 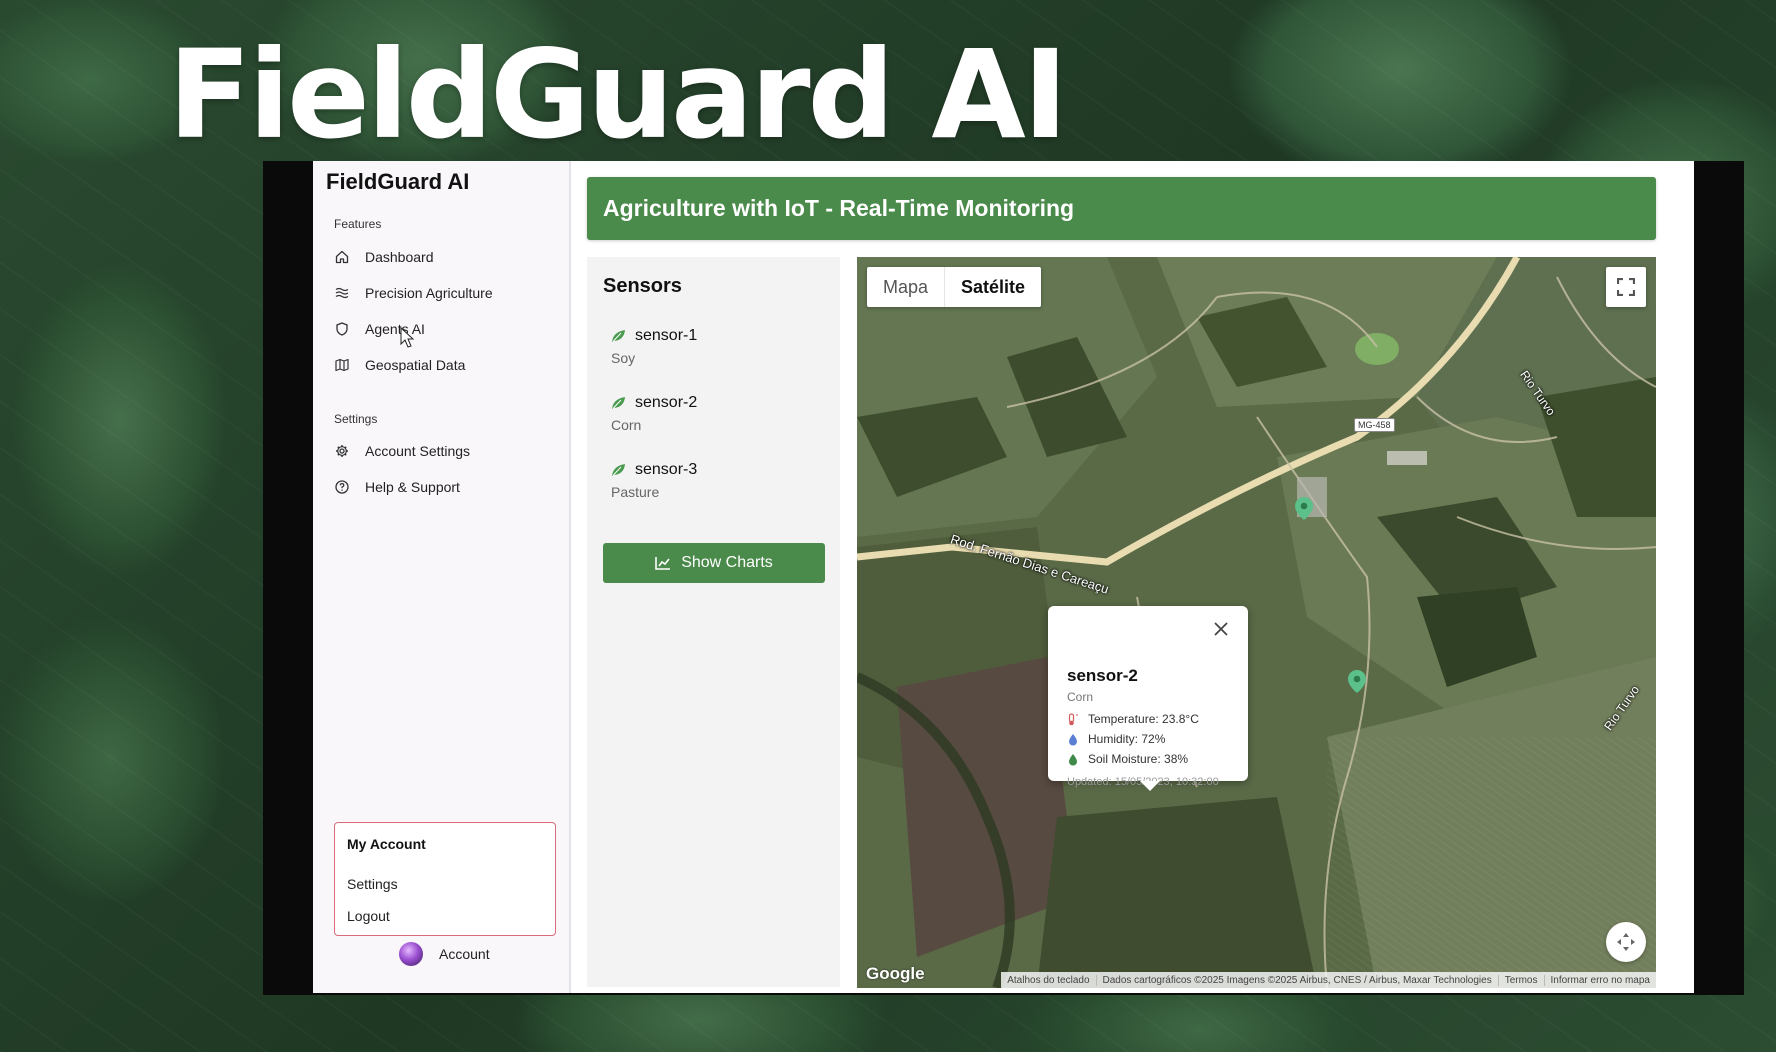 What do you see at coordinates (992, 287) in the screenshot?
I see `map-tab-satellite: Satélite` at bounding box center [992, 287].